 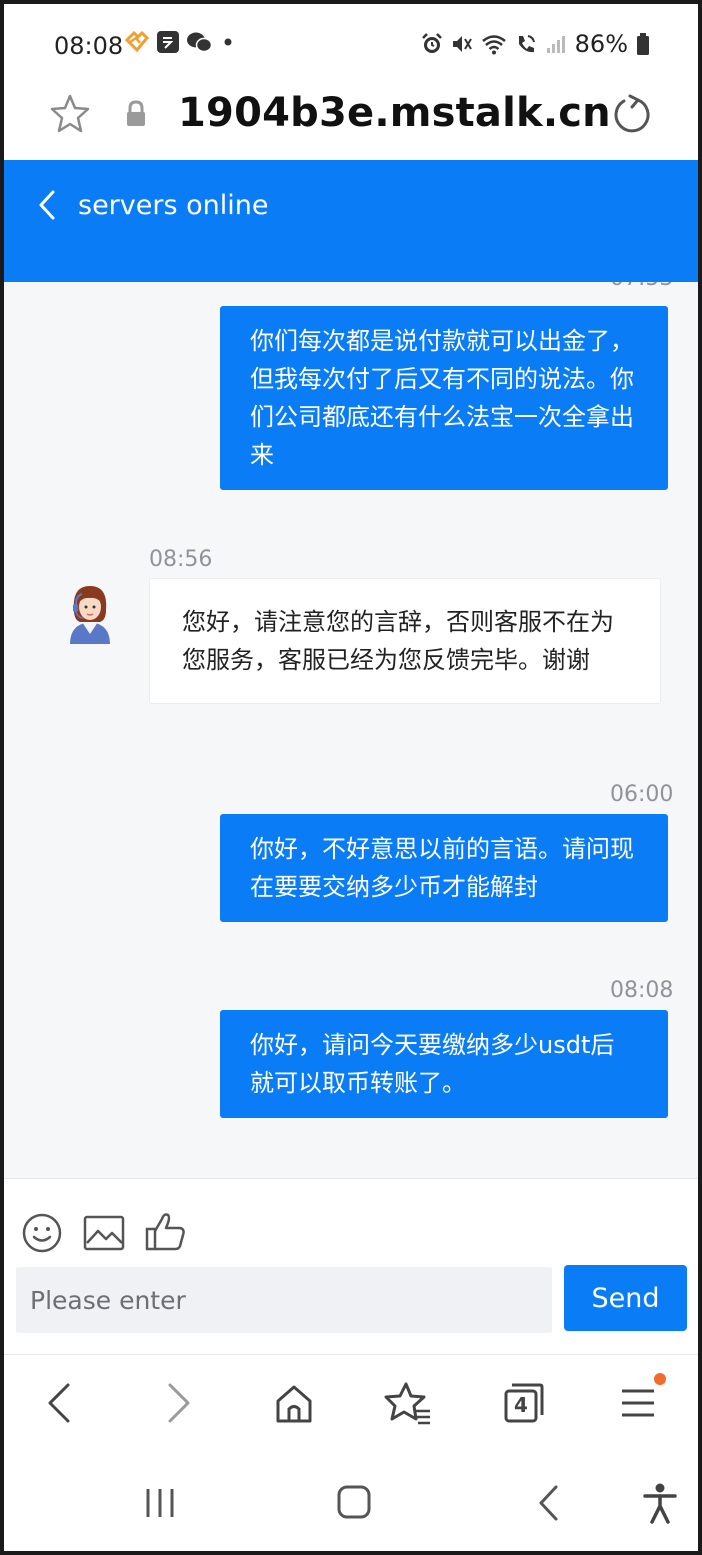 I want to click on tabs-count: 4, so click(x=521, y=1405).